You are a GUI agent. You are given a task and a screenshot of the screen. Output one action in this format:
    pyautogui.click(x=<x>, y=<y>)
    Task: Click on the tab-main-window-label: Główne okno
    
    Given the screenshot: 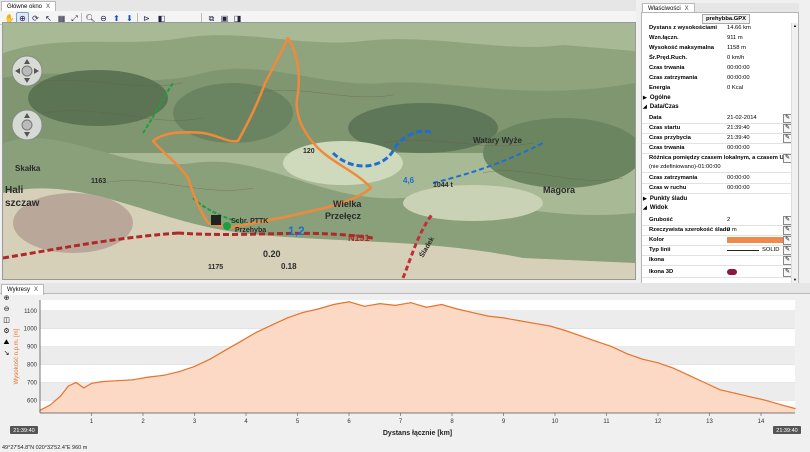 What is the action you would take?
    pyautogui.click(x=25, y=7)
    